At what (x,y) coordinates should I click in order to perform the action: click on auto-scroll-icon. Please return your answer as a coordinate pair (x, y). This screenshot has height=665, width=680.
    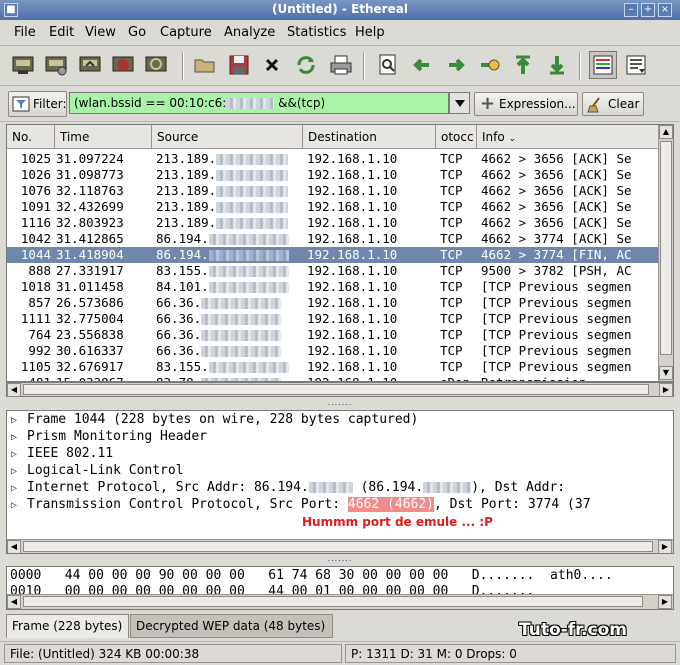
    Looking at the image, I should click on (636, 65).